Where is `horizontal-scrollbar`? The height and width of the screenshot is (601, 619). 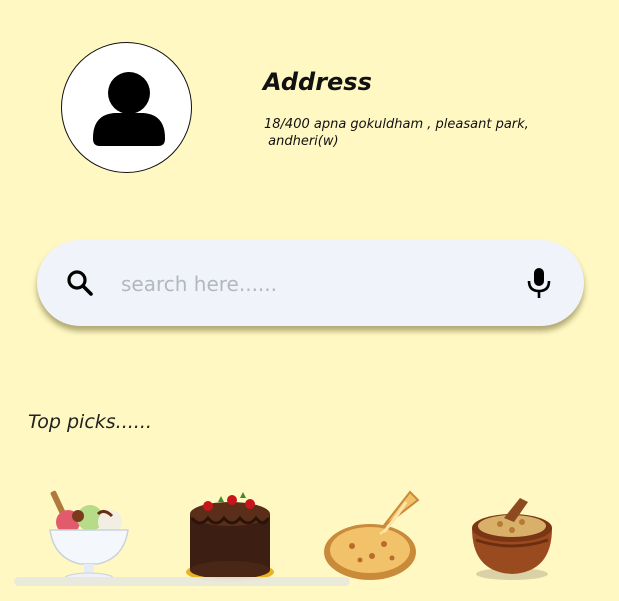
horizontal-scrollbar is located at coordinates (182, 581).